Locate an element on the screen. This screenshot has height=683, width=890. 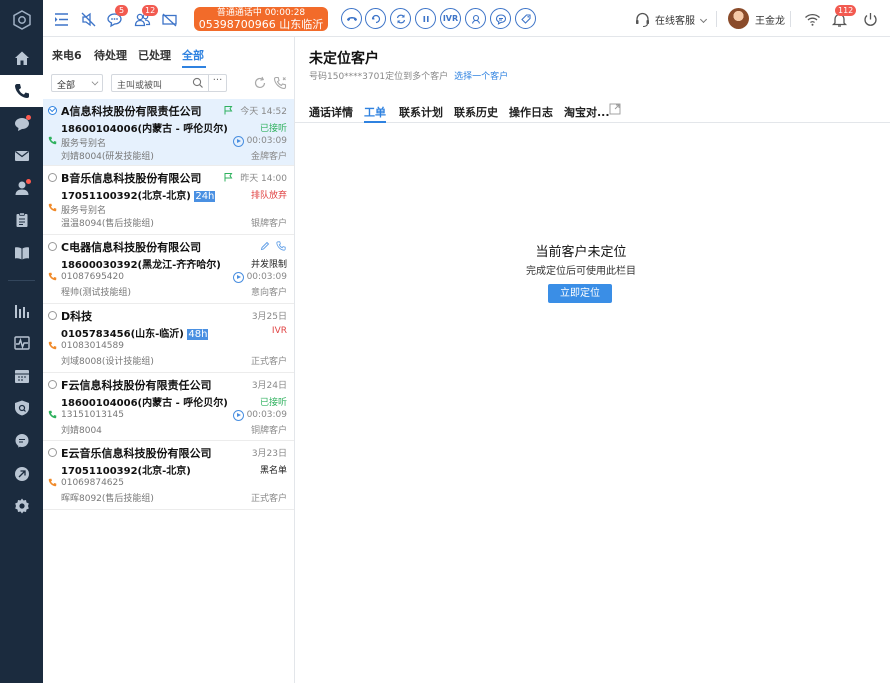
mail-icon is located at coordinates (21, 156).